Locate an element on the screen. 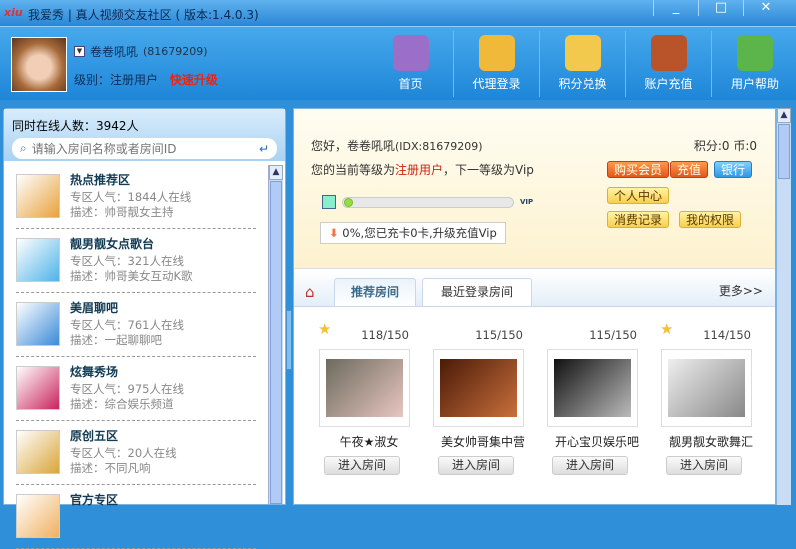 This screenshot has width=796, height=549. progress-tip-text: 0%,您已充卡0卡,升级充值Vip is located at coordinates (419, 233).